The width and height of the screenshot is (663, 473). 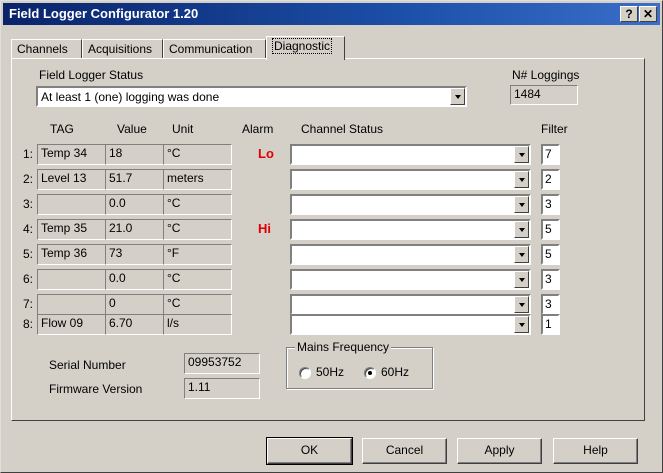 I want to click on radio-60hz, so click(x=370, y=373).